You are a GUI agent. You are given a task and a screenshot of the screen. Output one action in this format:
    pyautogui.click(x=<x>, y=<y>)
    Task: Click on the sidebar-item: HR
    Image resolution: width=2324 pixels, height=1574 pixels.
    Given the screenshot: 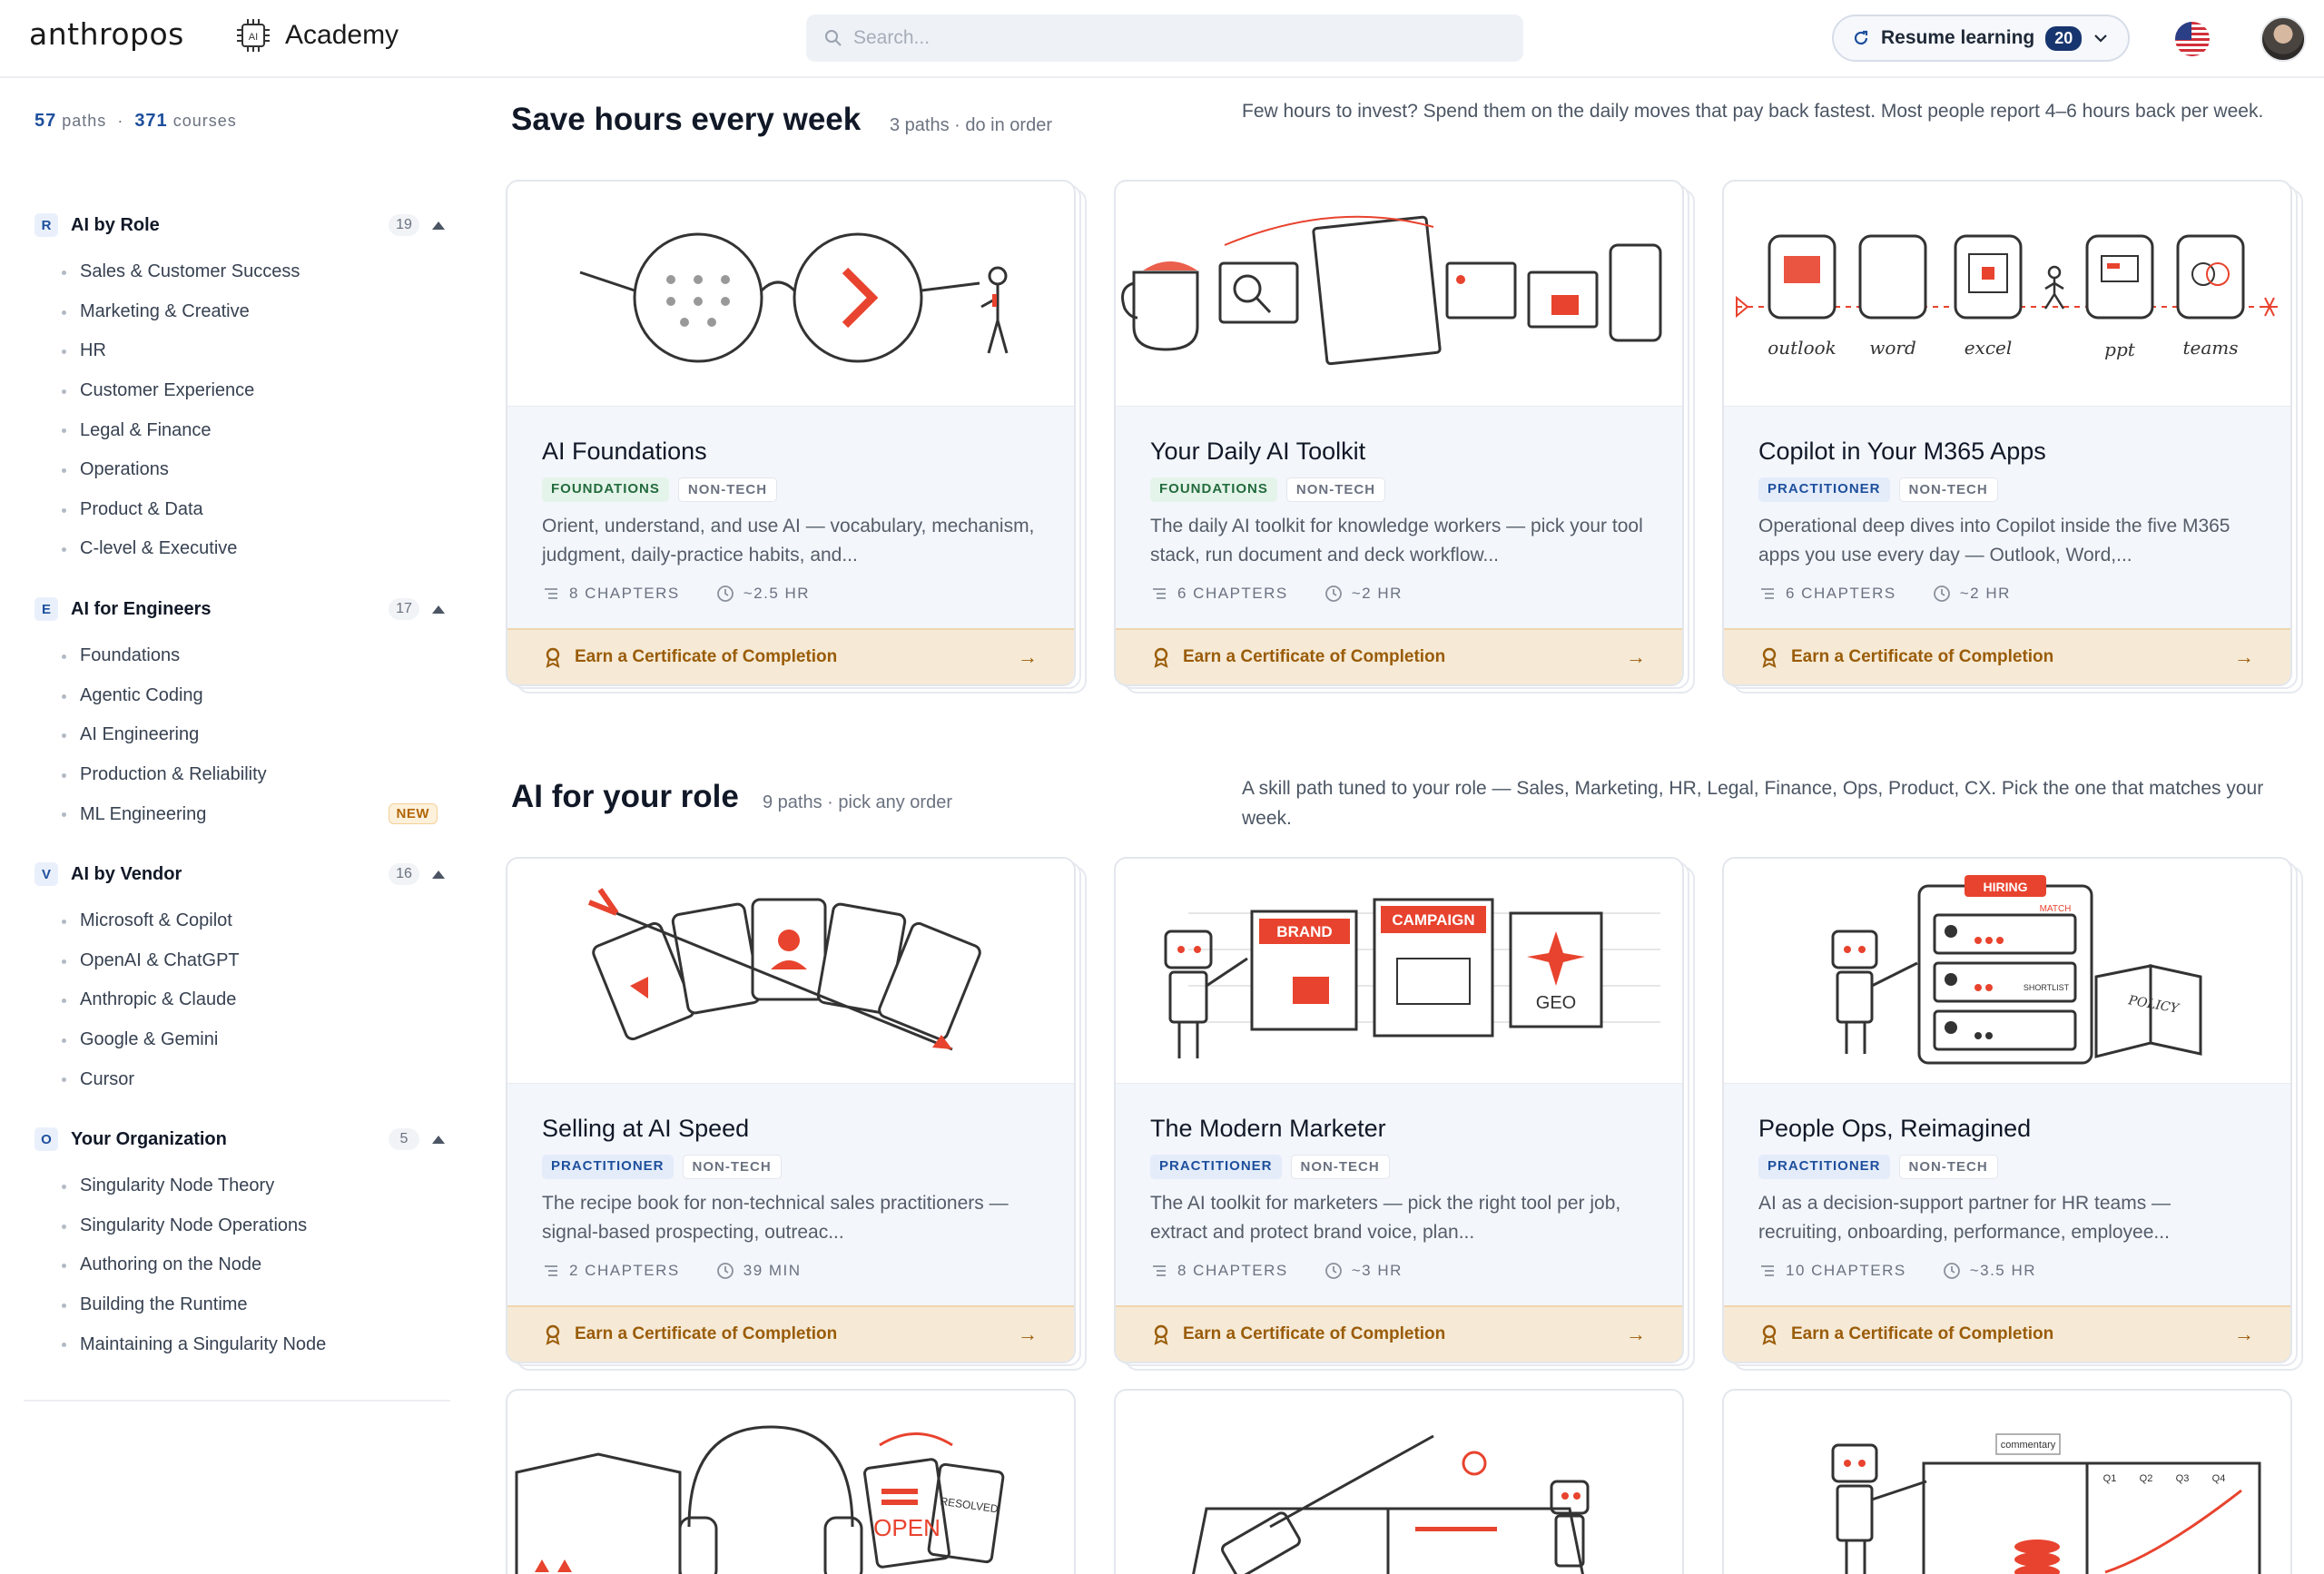 What is the action you would take?
    pyautogui.click(x=242, y=351)
    